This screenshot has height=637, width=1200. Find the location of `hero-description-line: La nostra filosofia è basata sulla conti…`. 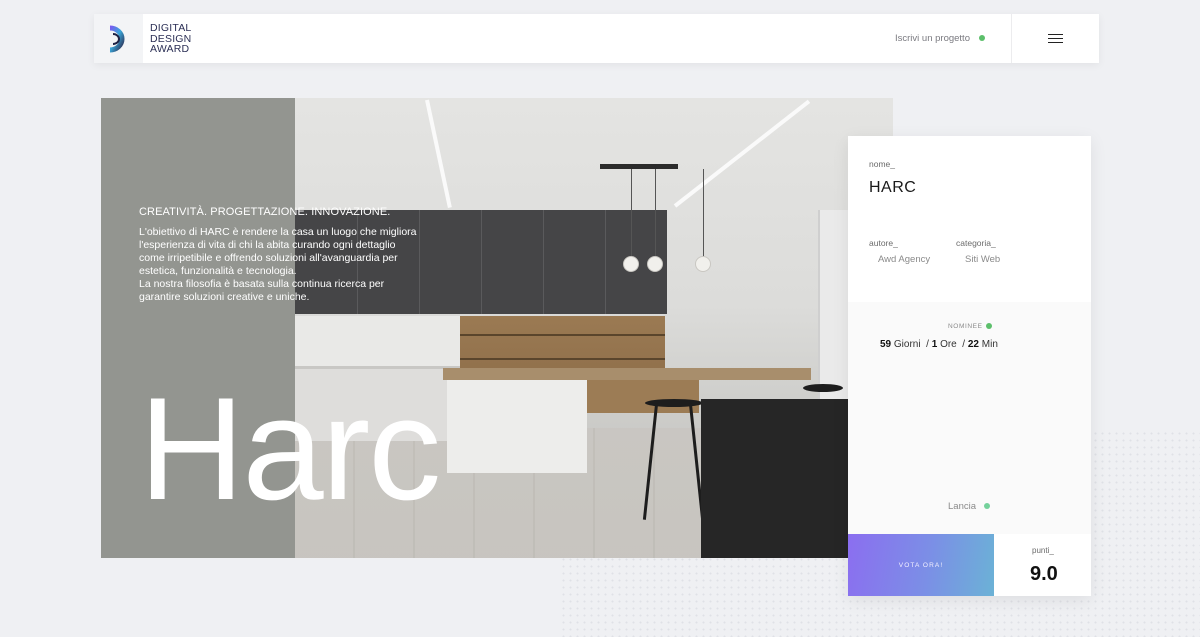

hero-description-line: La nostra filosofia è basata sulla conti… is located at coordinates (262, 283).